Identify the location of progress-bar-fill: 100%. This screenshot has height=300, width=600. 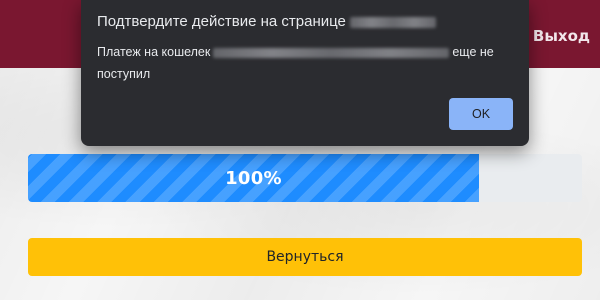
(253, 178).